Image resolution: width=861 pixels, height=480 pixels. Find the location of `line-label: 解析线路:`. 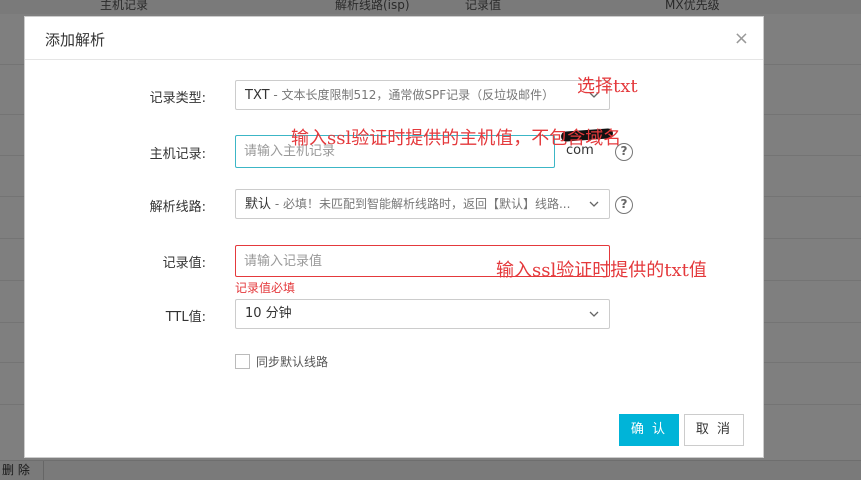

line-label: 解析线路: is located at coordinates (177, 207).